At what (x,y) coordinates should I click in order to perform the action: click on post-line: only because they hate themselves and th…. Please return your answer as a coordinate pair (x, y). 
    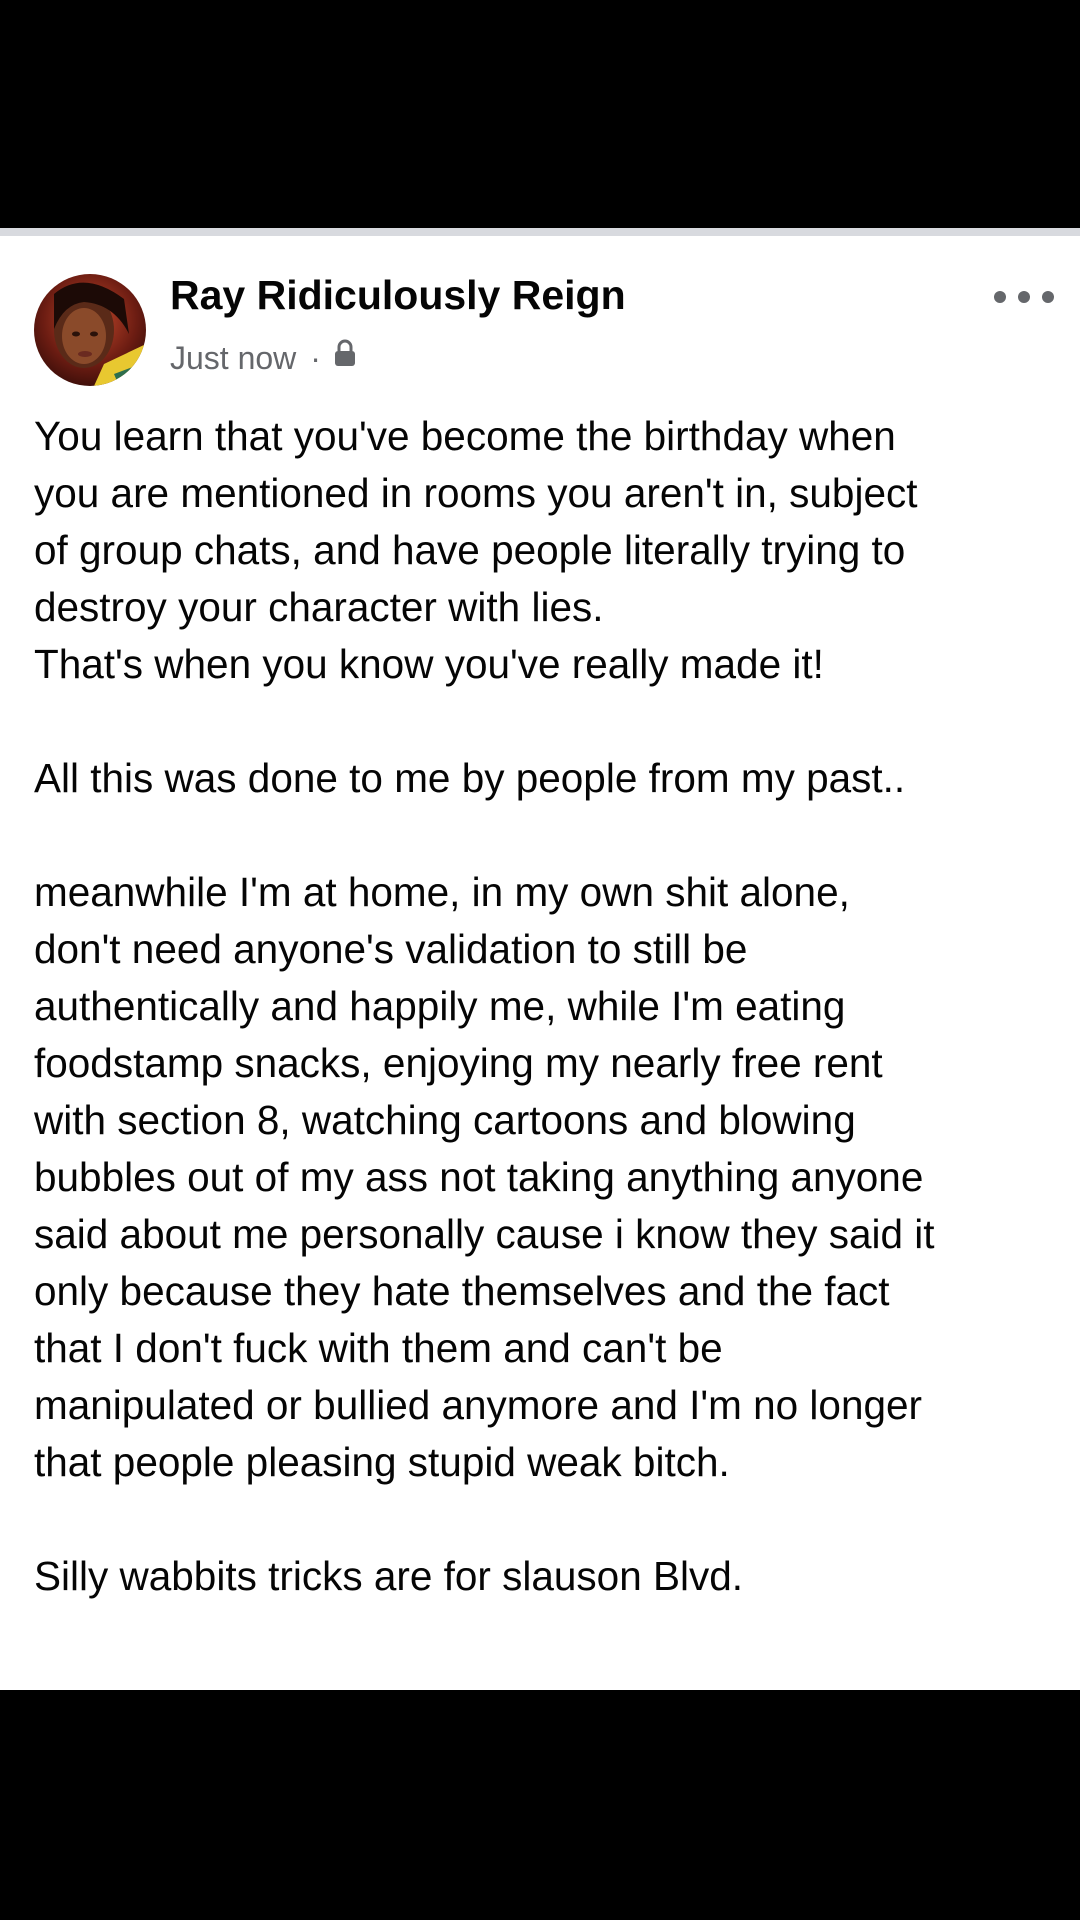
    Looking at the image, I should click on (462, 1291).